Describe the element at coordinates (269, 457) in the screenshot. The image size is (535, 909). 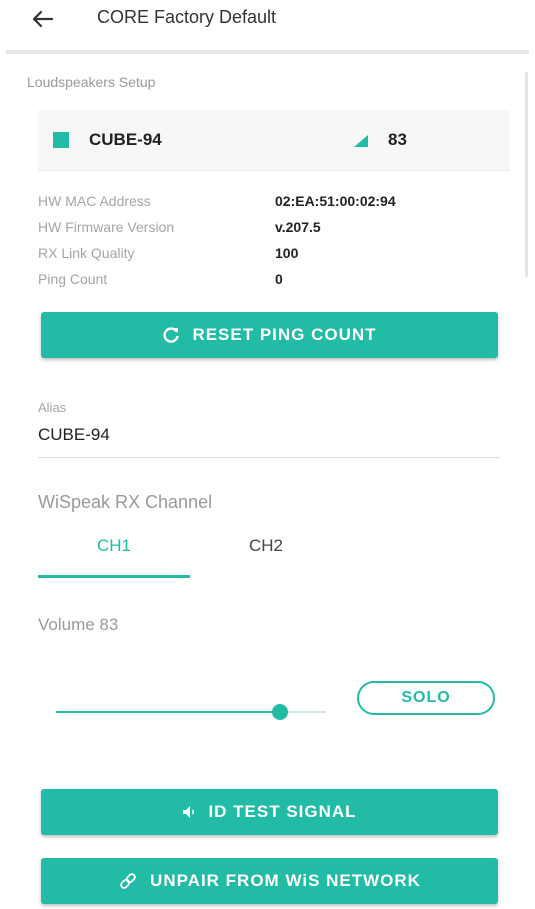
I see `alias-underline` at that location.